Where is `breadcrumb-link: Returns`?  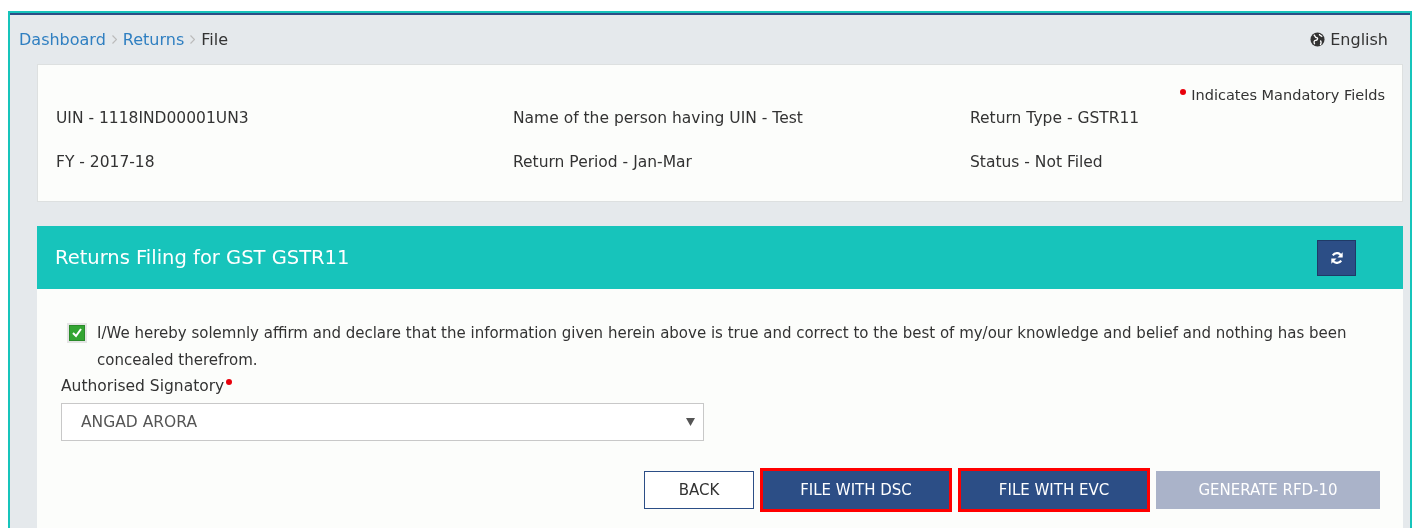
breadcrumb-link: Returns is located at coordinates (153, 39).